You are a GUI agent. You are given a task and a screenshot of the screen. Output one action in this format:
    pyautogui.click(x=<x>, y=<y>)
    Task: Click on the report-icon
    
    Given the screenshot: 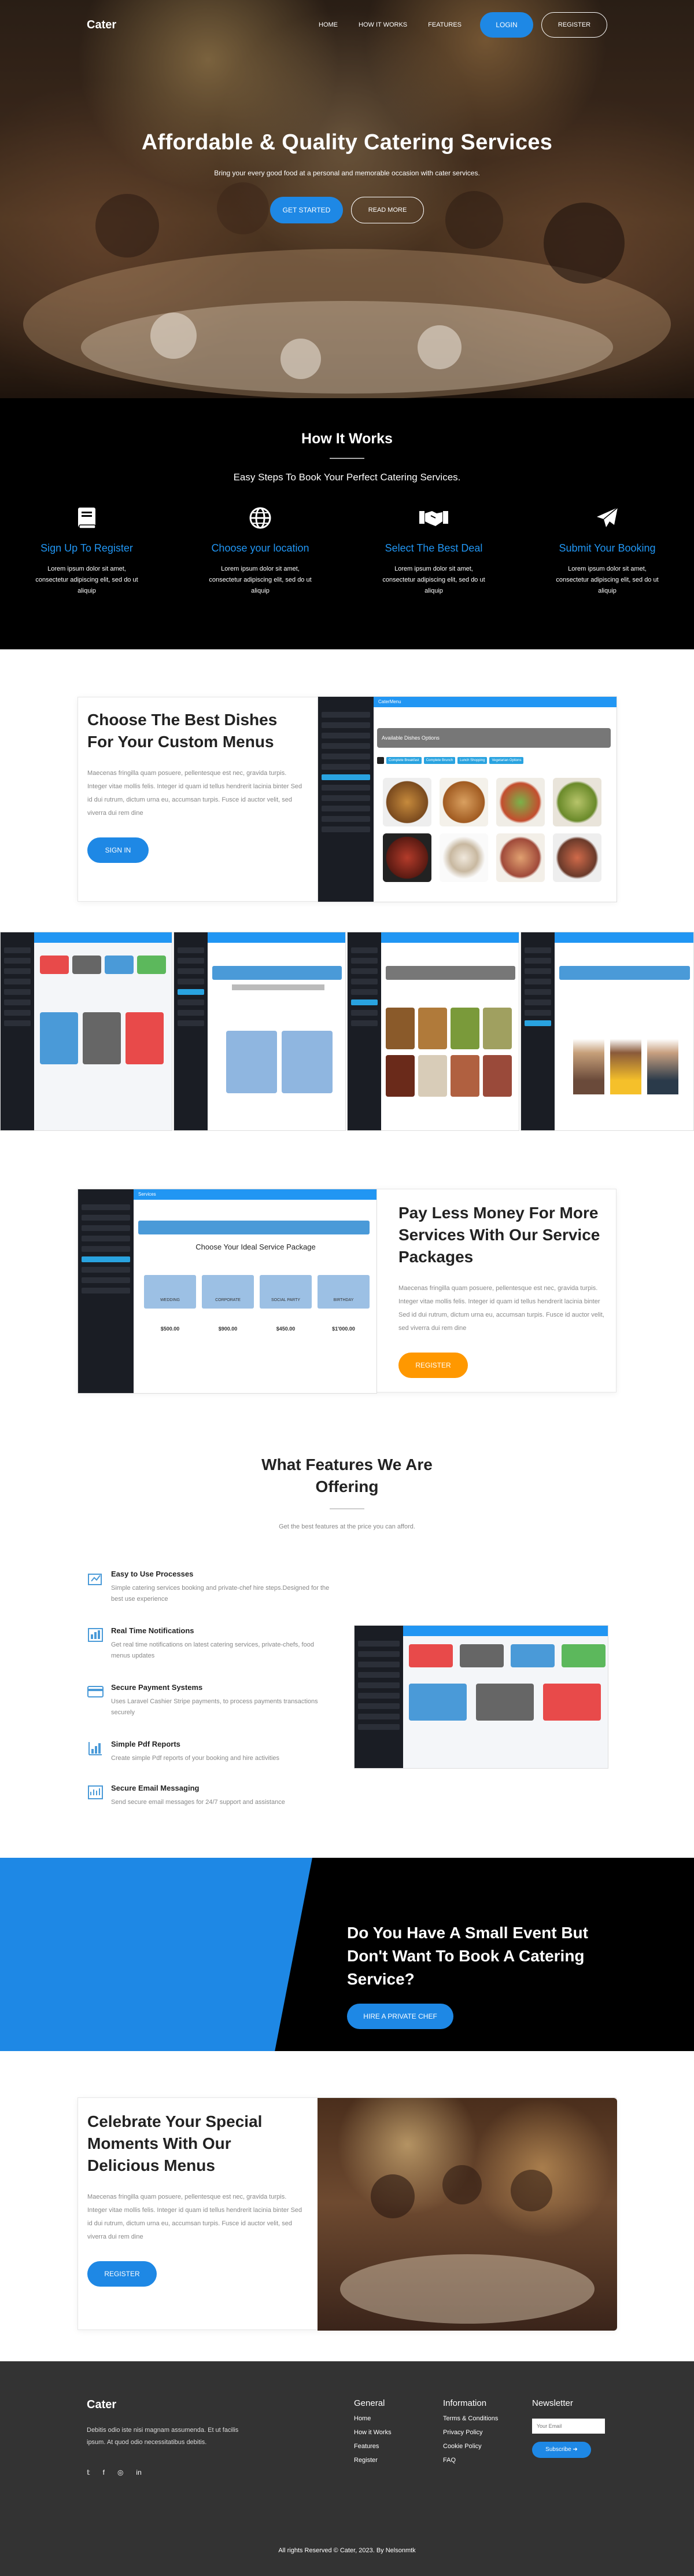 What is the action you would take?
    pyautogui.click(x=95, y=1749)
    